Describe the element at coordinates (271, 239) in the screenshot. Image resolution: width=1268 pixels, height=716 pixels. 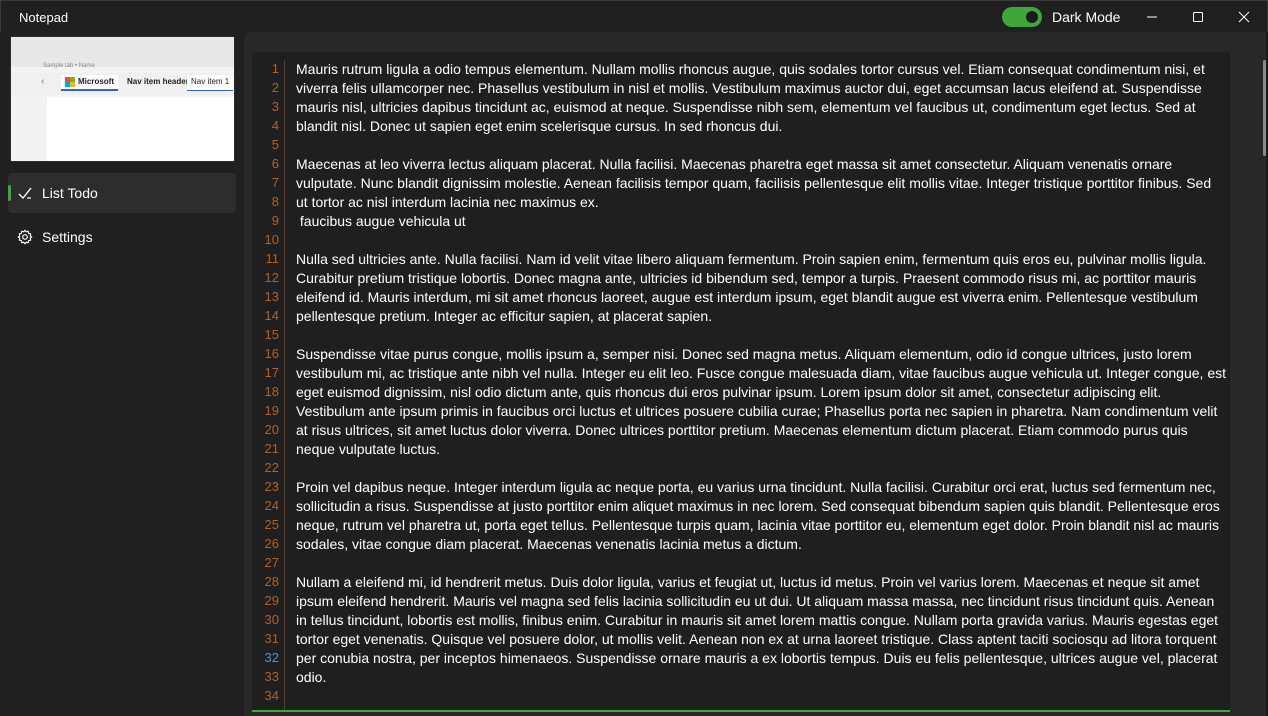
I see `line-number: 10` at that location.